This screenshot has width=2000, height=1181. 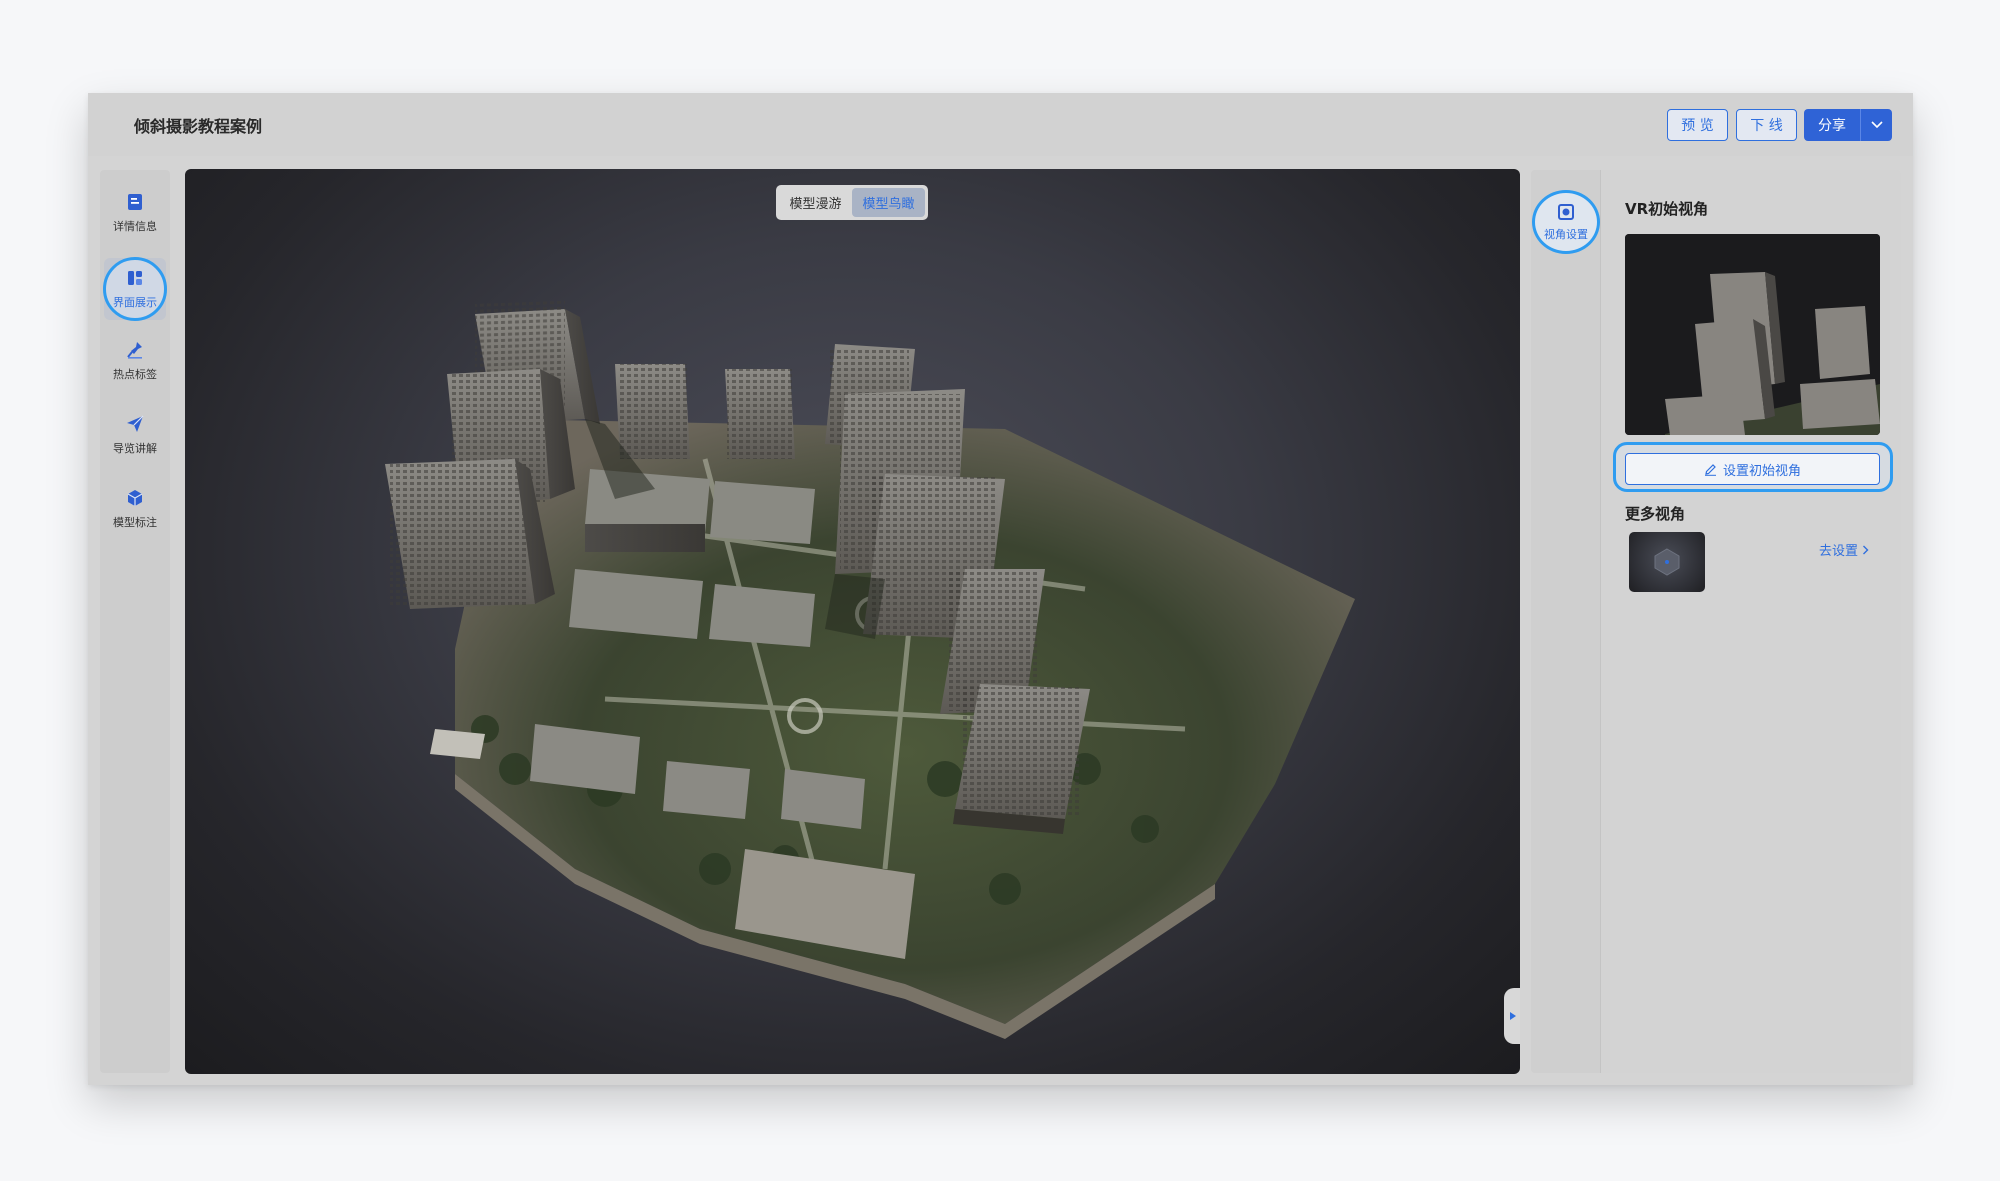 I want to click on camera-focus-icon, so click(x=1566, y=211).